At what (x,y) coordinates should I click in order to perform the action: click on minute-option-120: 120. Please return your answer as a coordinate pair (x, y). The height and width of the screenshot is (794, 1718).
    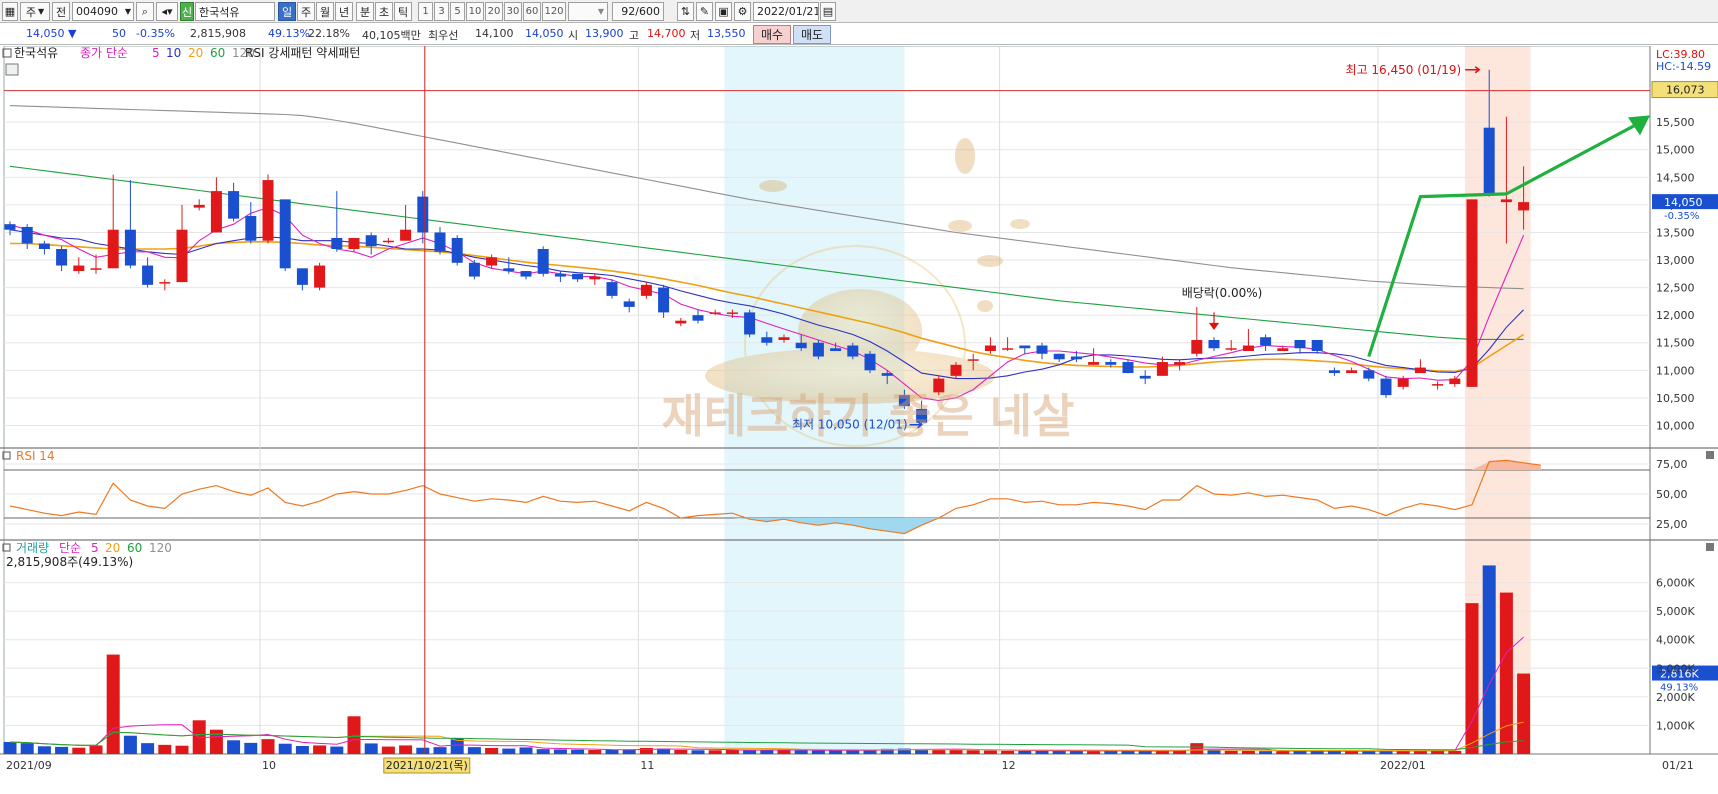
    Looking at the image, I should click on (554, 11).